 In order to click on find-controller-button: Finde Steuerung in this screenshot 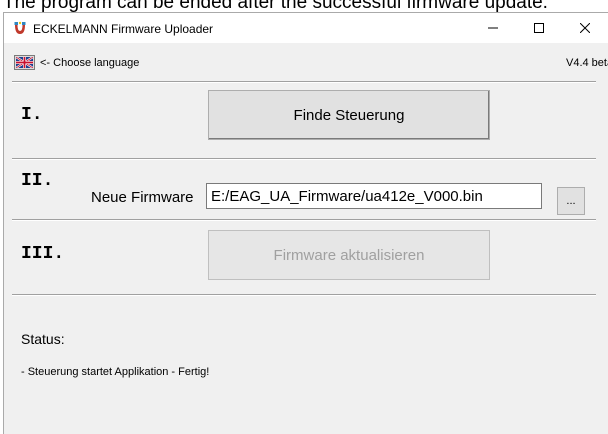, I will do `click(349, 115)`.